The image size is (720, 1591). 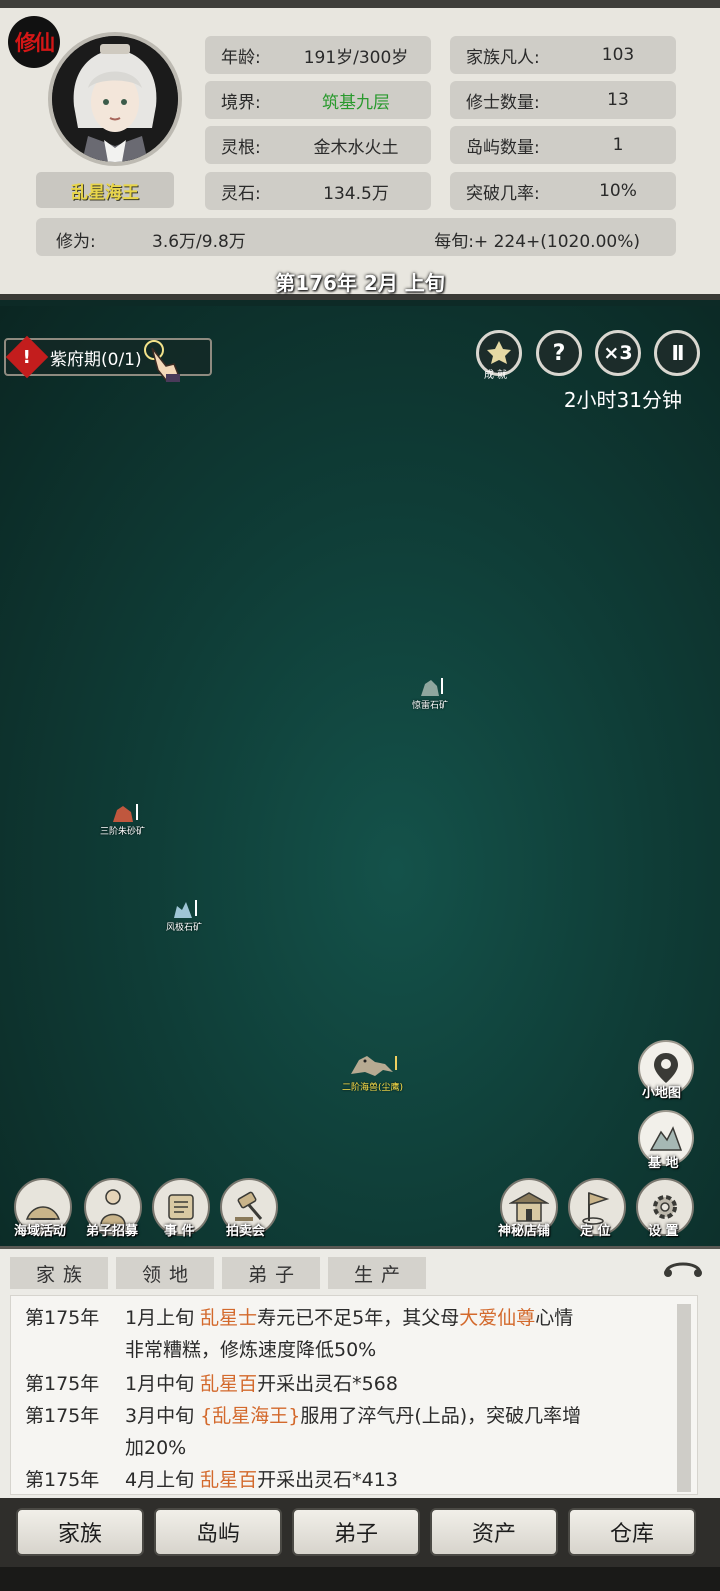 I want to click on stat-spirit-root: 灵根: 金木水火土, so click(x=318, y=145).